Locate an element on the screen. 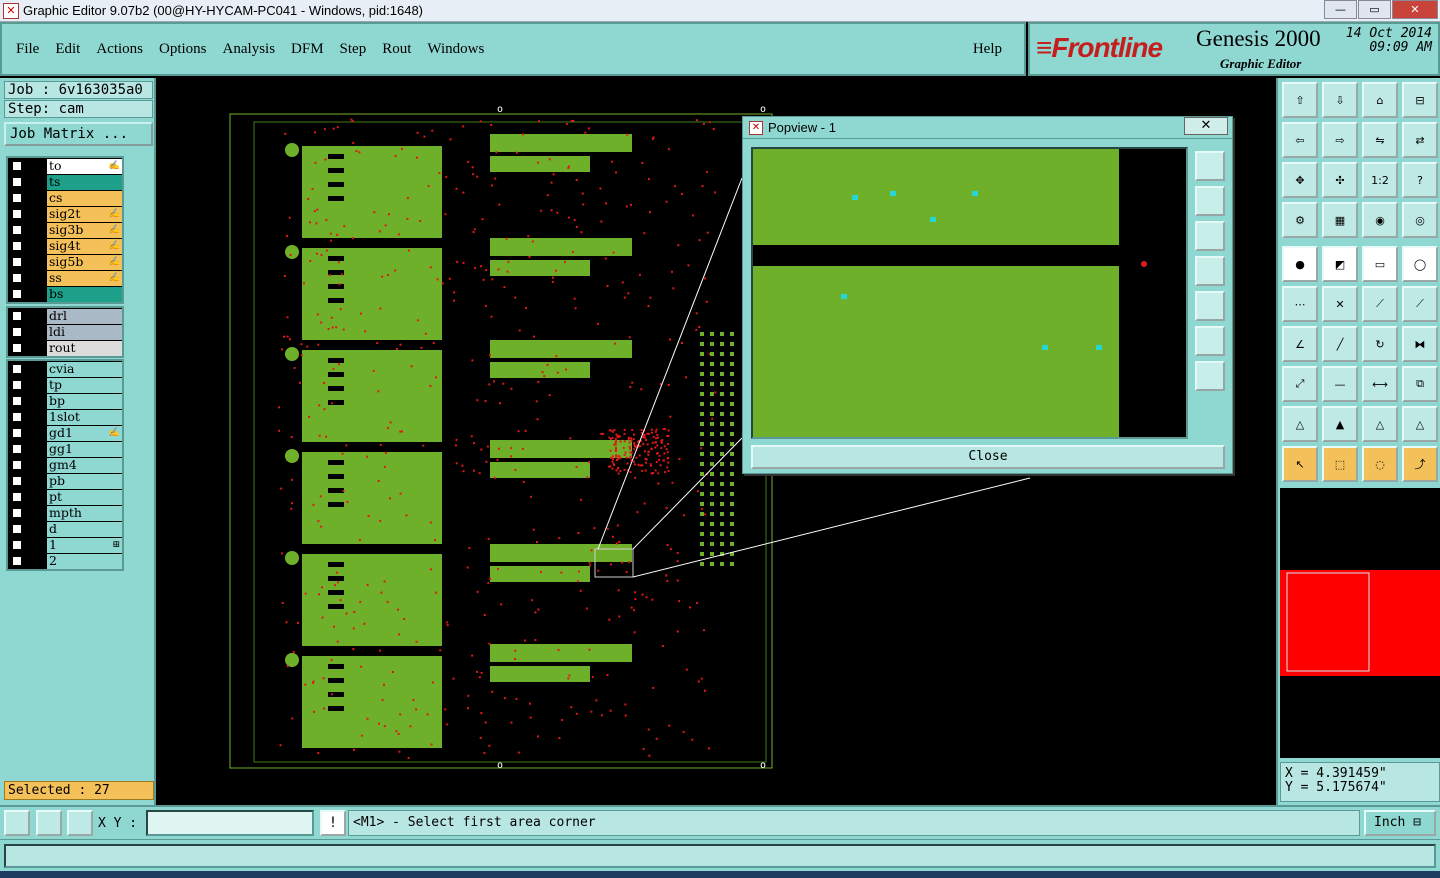 This screenshot has width=1440, height=878. overview-map is located at coordinates (1360, 623).